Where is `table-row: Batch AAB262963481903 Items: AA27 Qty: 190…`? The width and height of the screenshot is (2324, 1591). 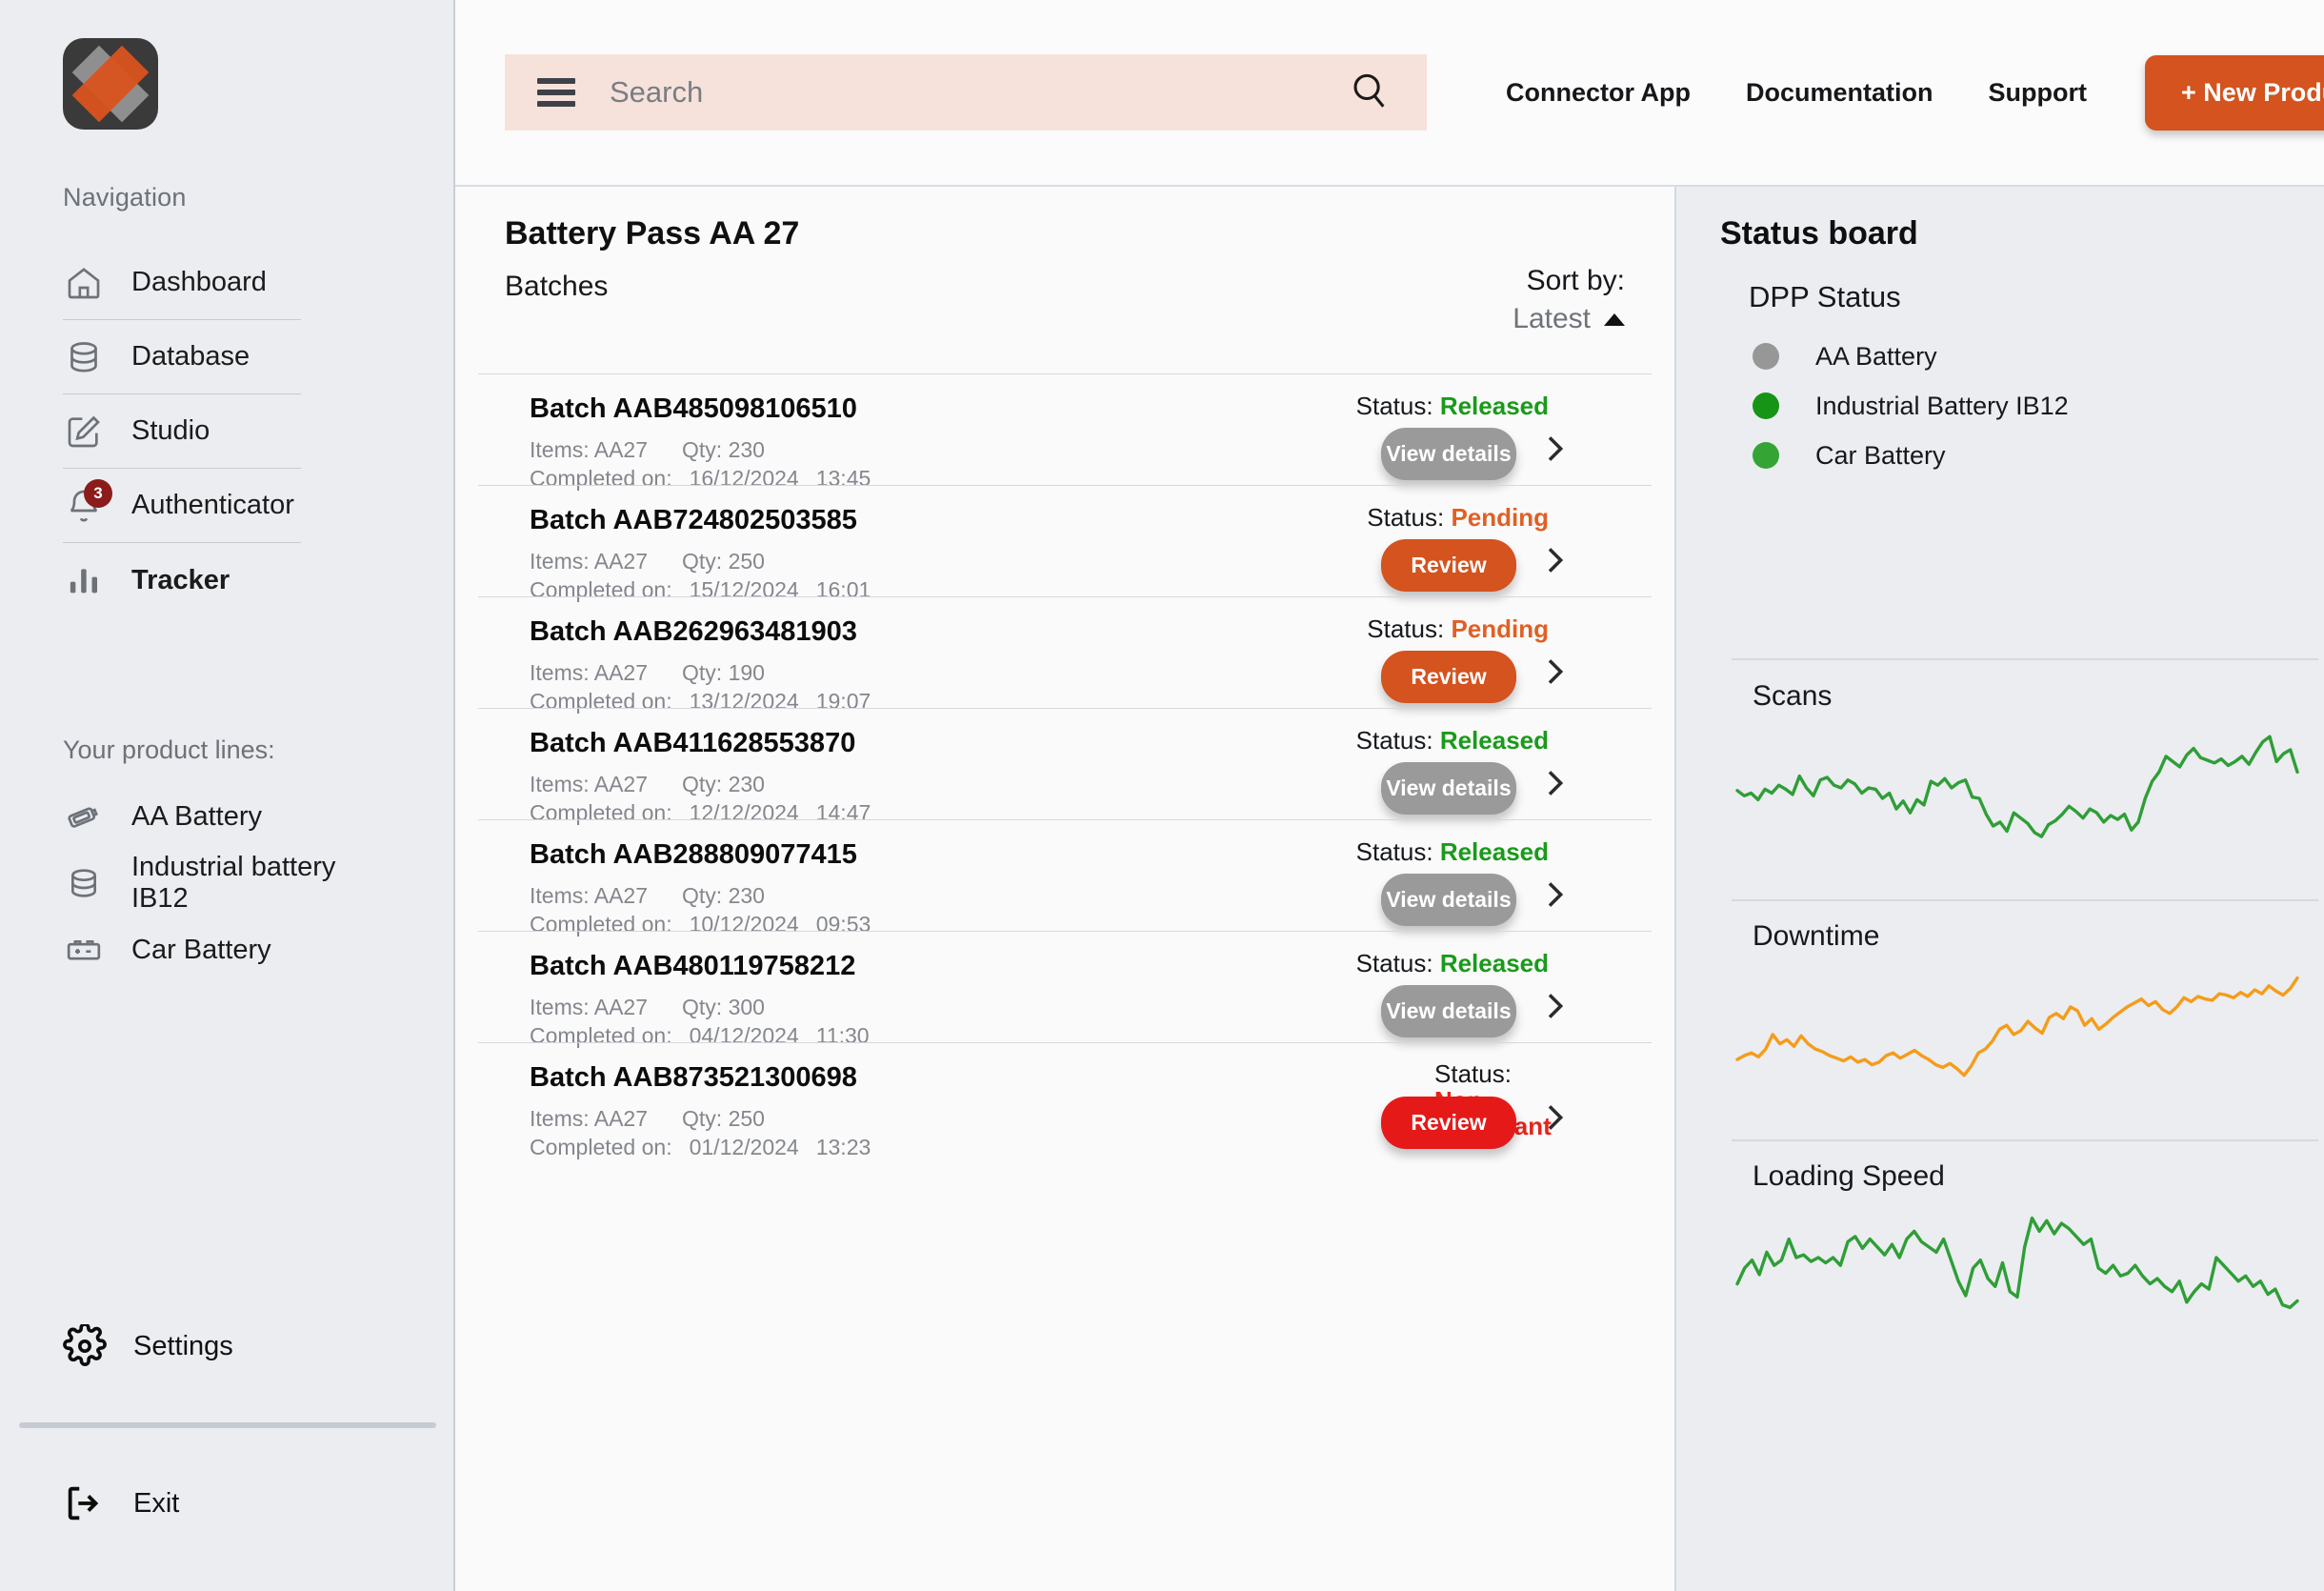
table-row: Batch AAB262963481903 Items: AA27 Qty: 190… is located at coordinates (1065, 655).